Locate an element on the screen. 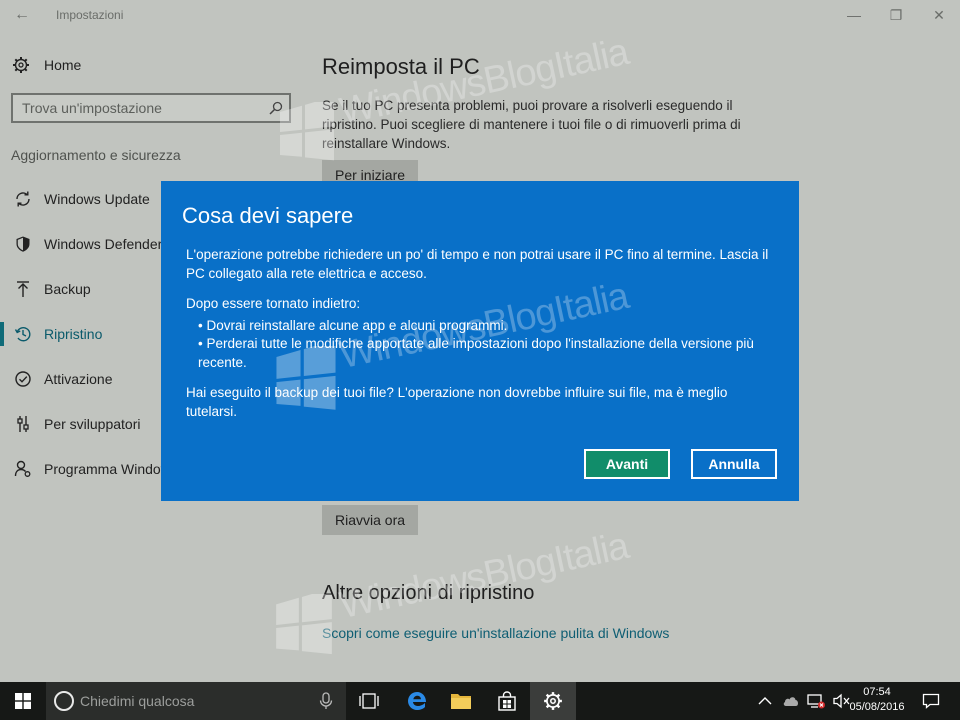 The width and height of the screenshot is (960, 720). task-view-icon is located at coordinates (369, 701).